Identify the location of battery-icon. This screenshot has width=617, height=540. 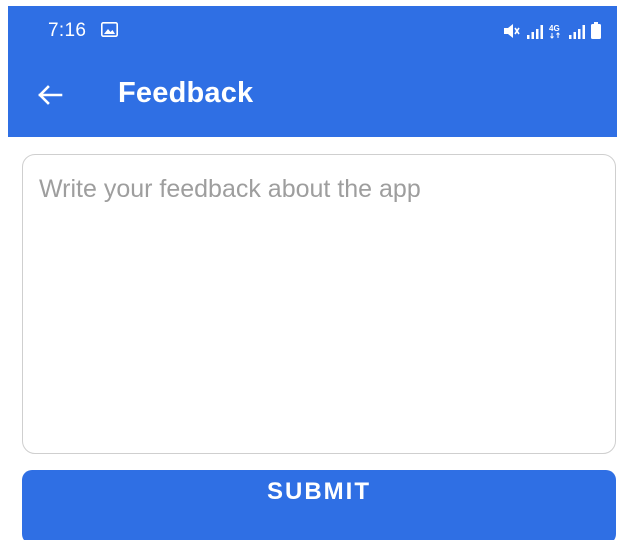
(596, 30).